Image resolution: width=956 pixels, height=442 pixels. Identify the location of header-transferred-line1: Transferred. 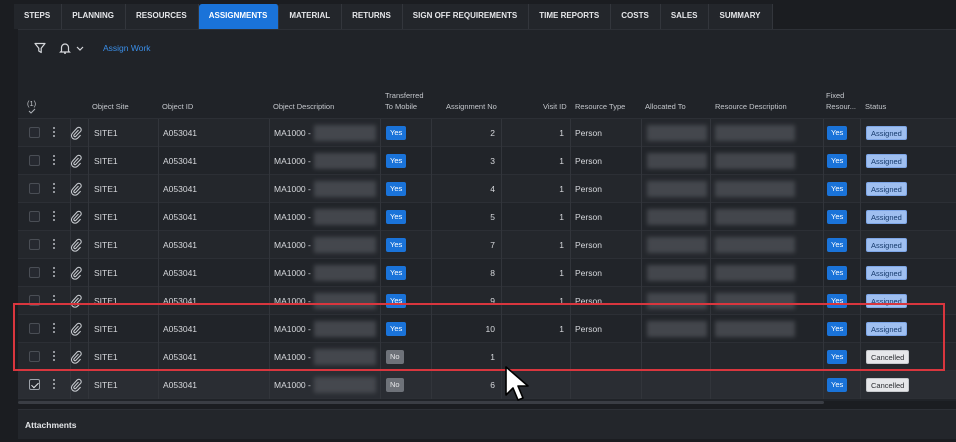
(404, 95).